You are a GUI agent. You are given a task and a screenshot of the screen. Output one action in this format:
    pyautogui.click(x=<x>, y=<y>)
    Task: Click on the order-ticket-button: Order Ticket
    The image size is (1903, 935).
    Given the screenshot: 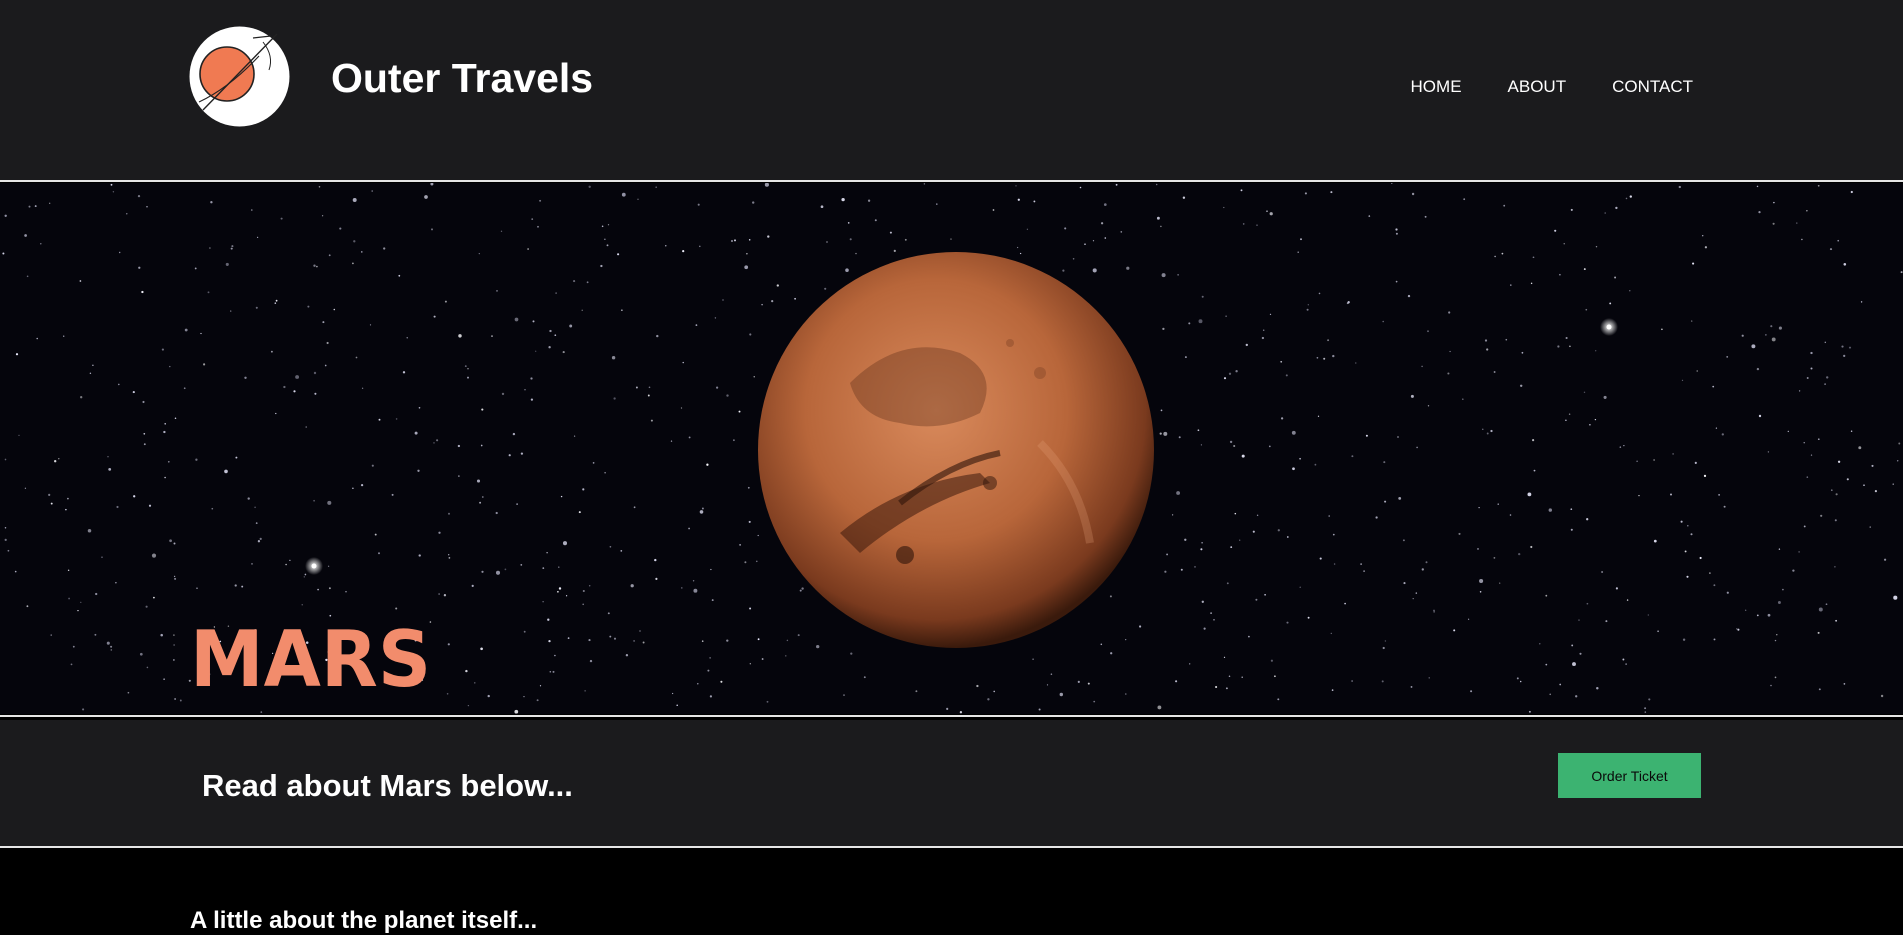 What is the action you would take?
    pyautogui.click(x=1629, y=775)
    